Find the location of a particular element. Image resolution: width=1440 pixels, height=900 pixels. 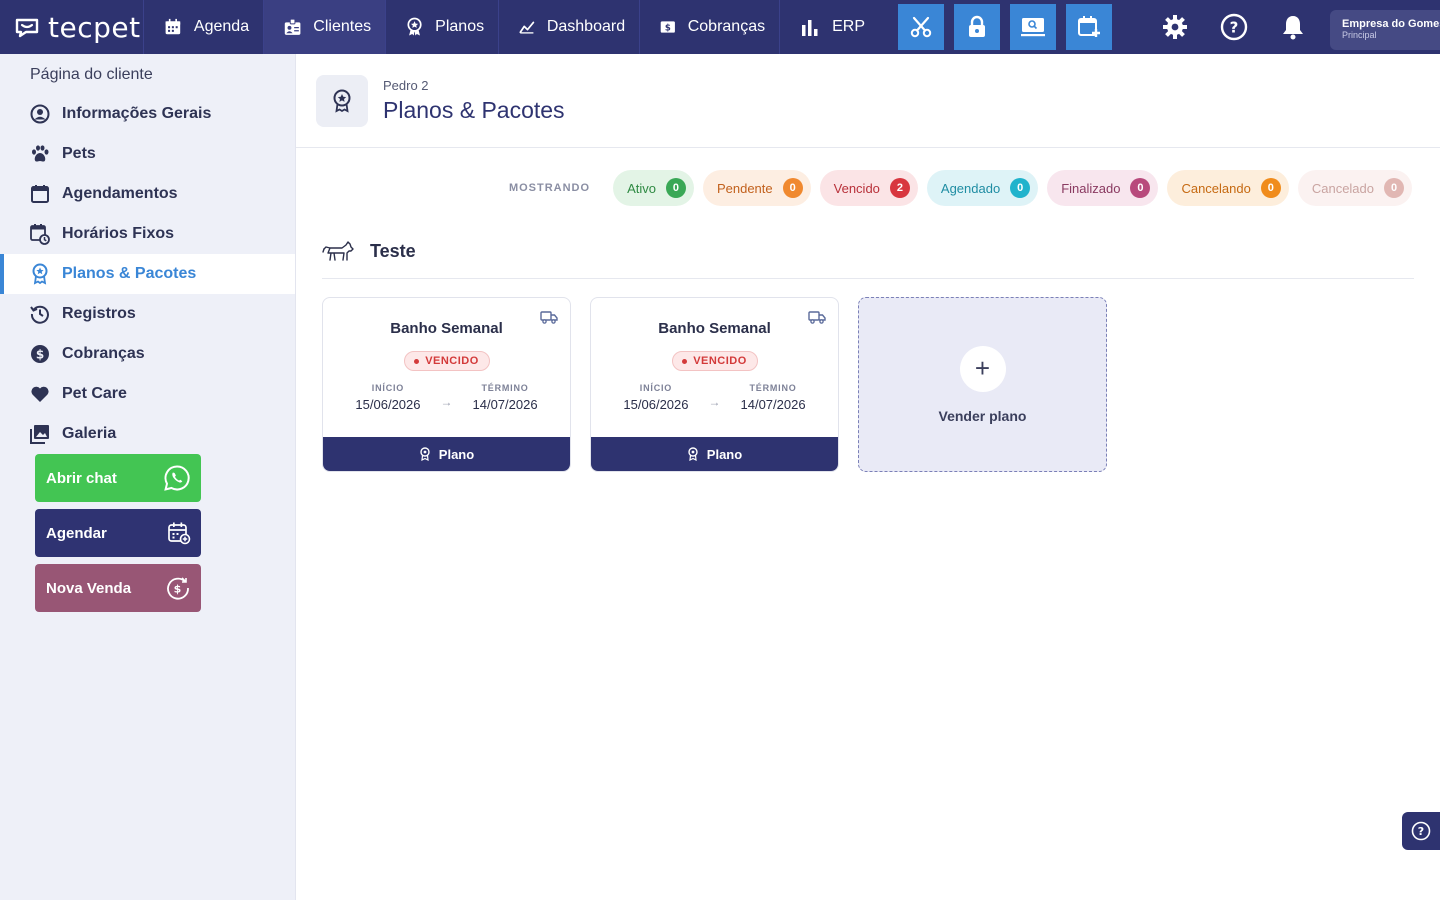

status-text: VENCIDO is located at coordinates (720, 361).